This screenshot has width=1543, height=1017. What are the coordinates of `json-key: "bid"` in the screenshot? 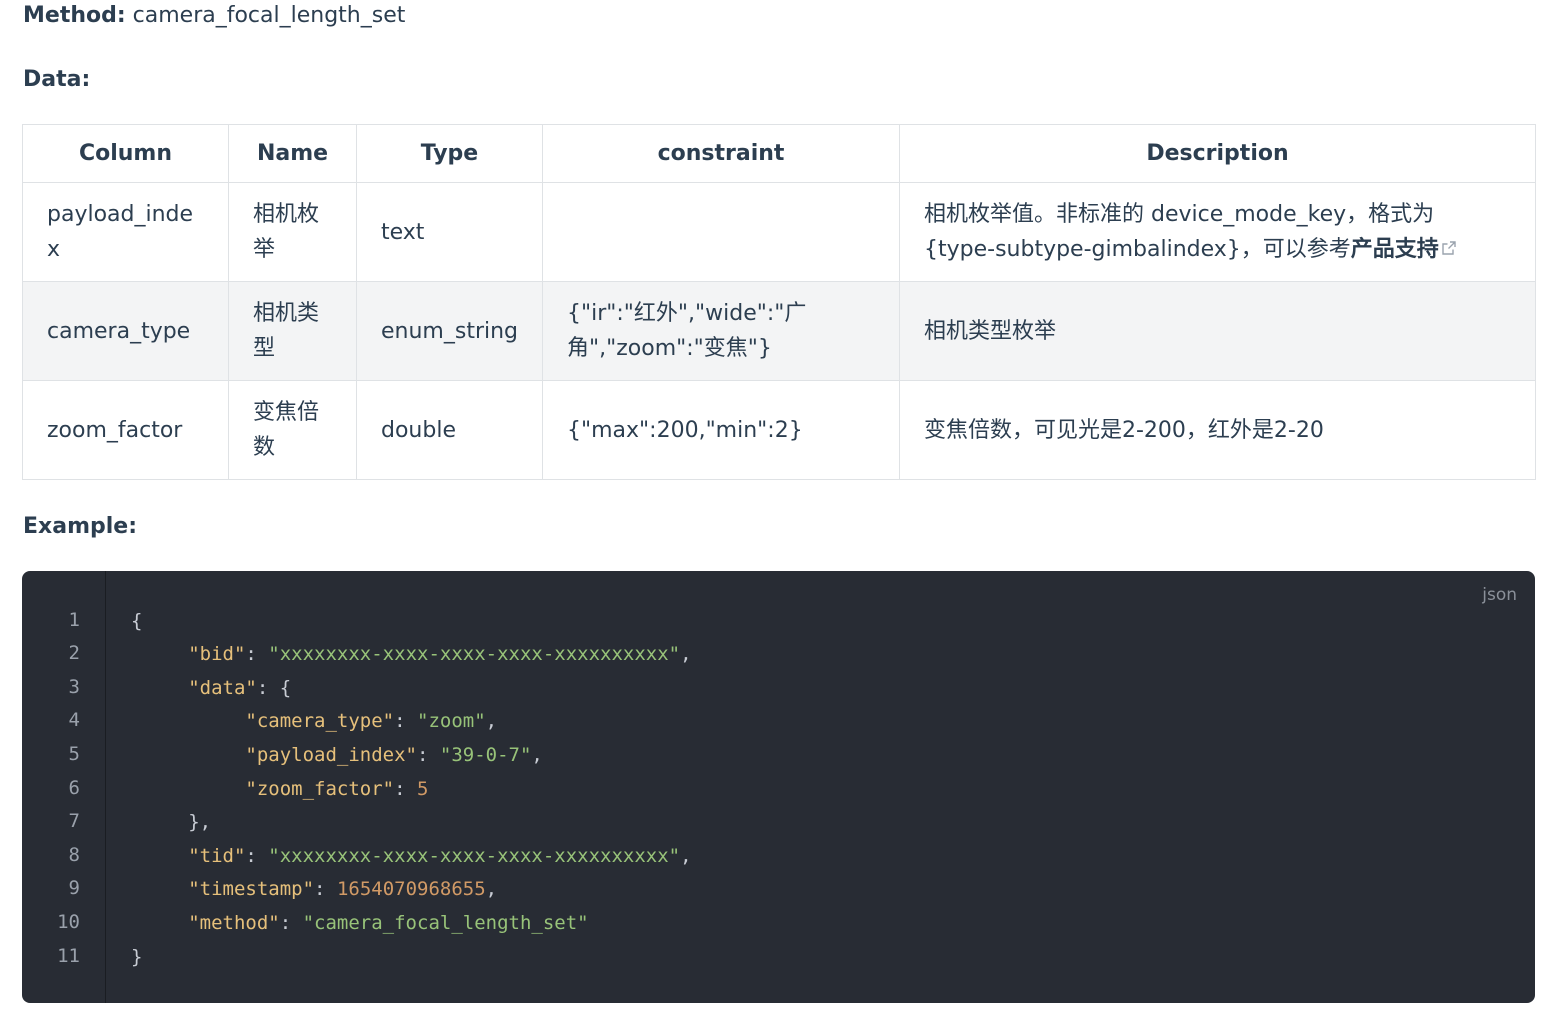 It's located at (217, 654).